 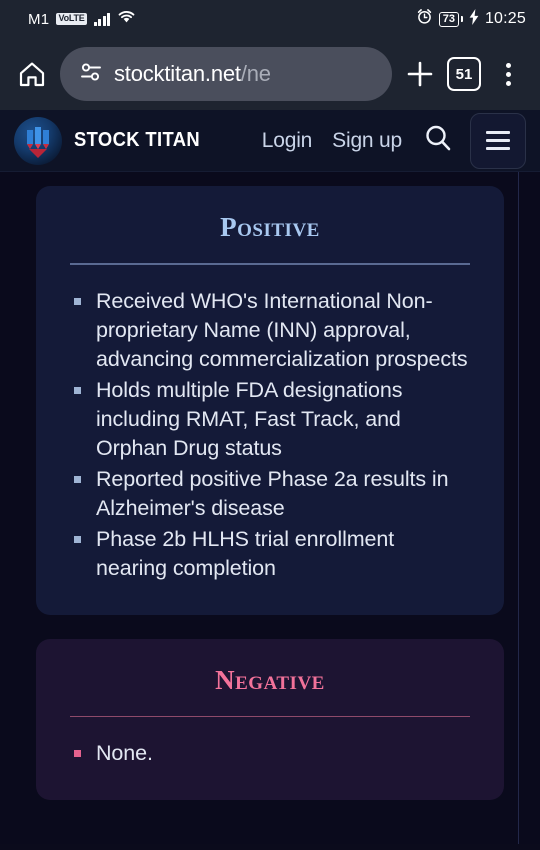 I want to click on new-tab-button, so click(x=420, y=74).